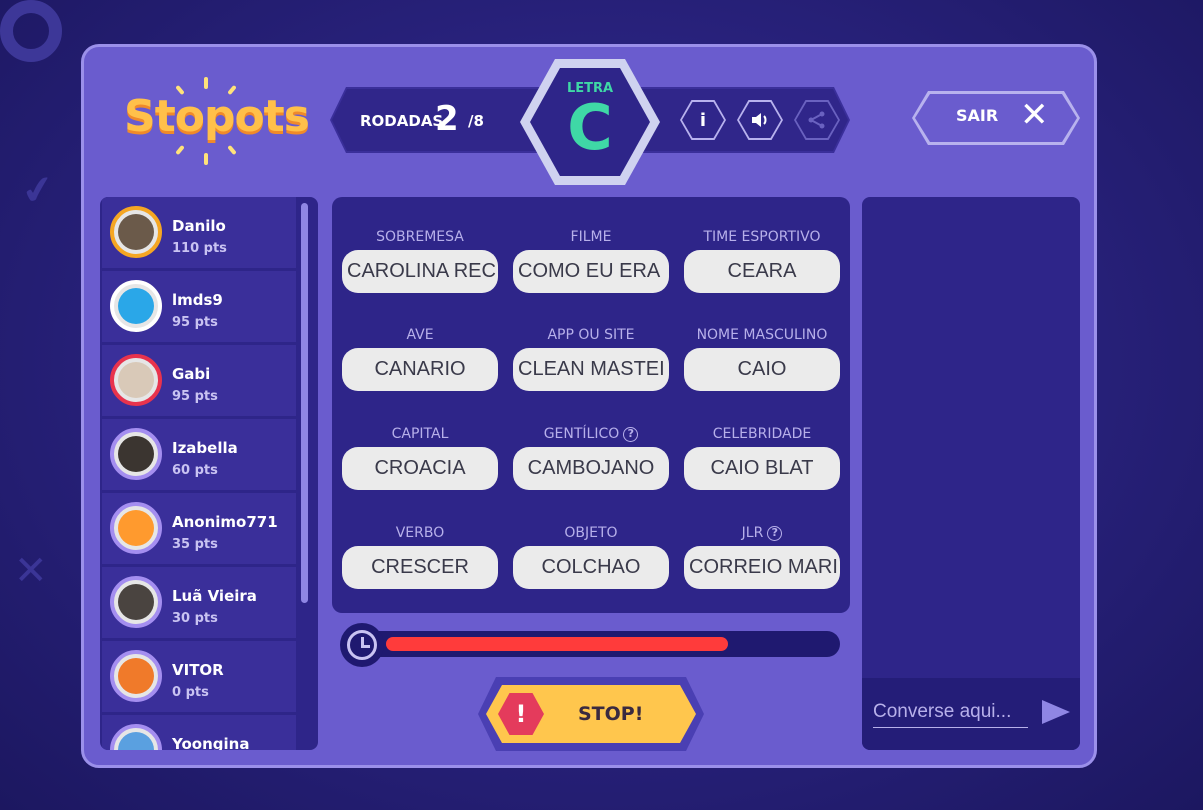  Describe the element at coordinates (420, 237) in the screenshot. I see `category-label: SOBREMESA` at that location.